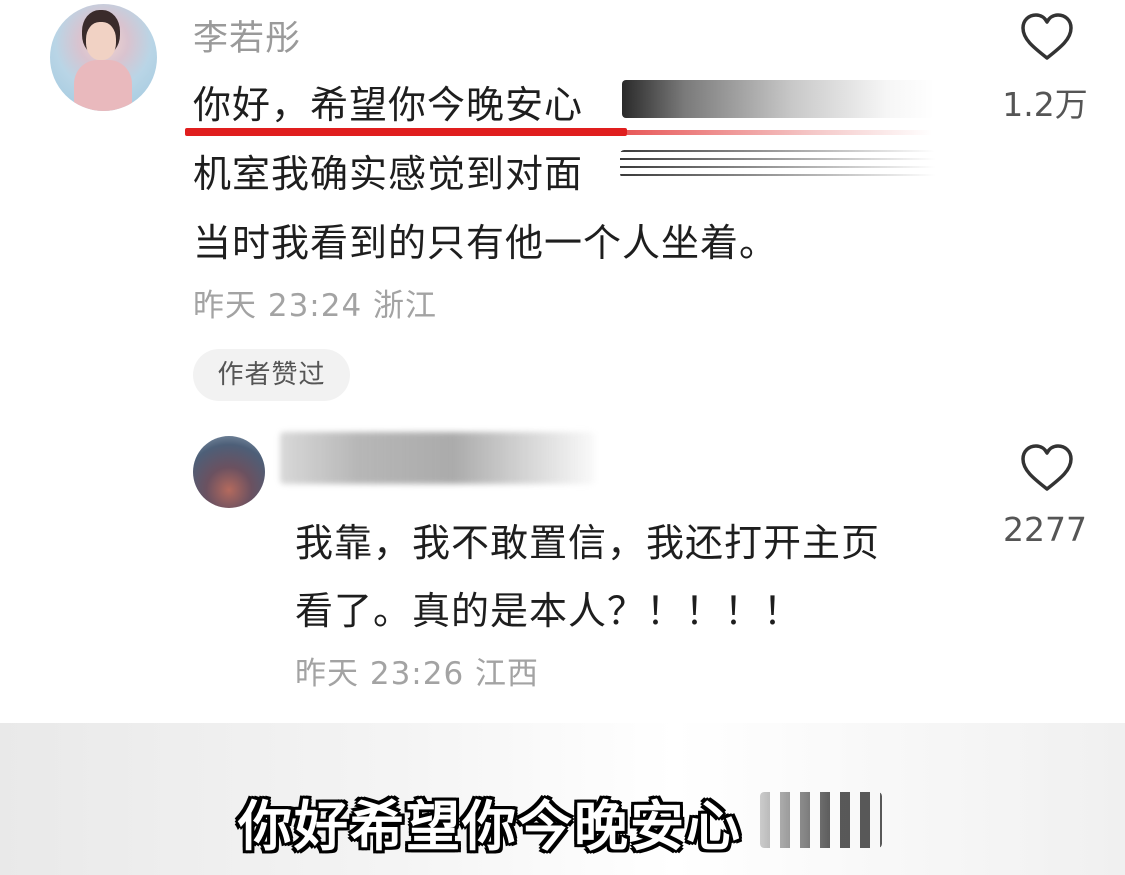 This screenshot has width=1125, height=875. Describe the element at coordinates (417, 674) in the screenshot. I see `reply-timestamp-location: 昨天 23:26 江西` at that location.